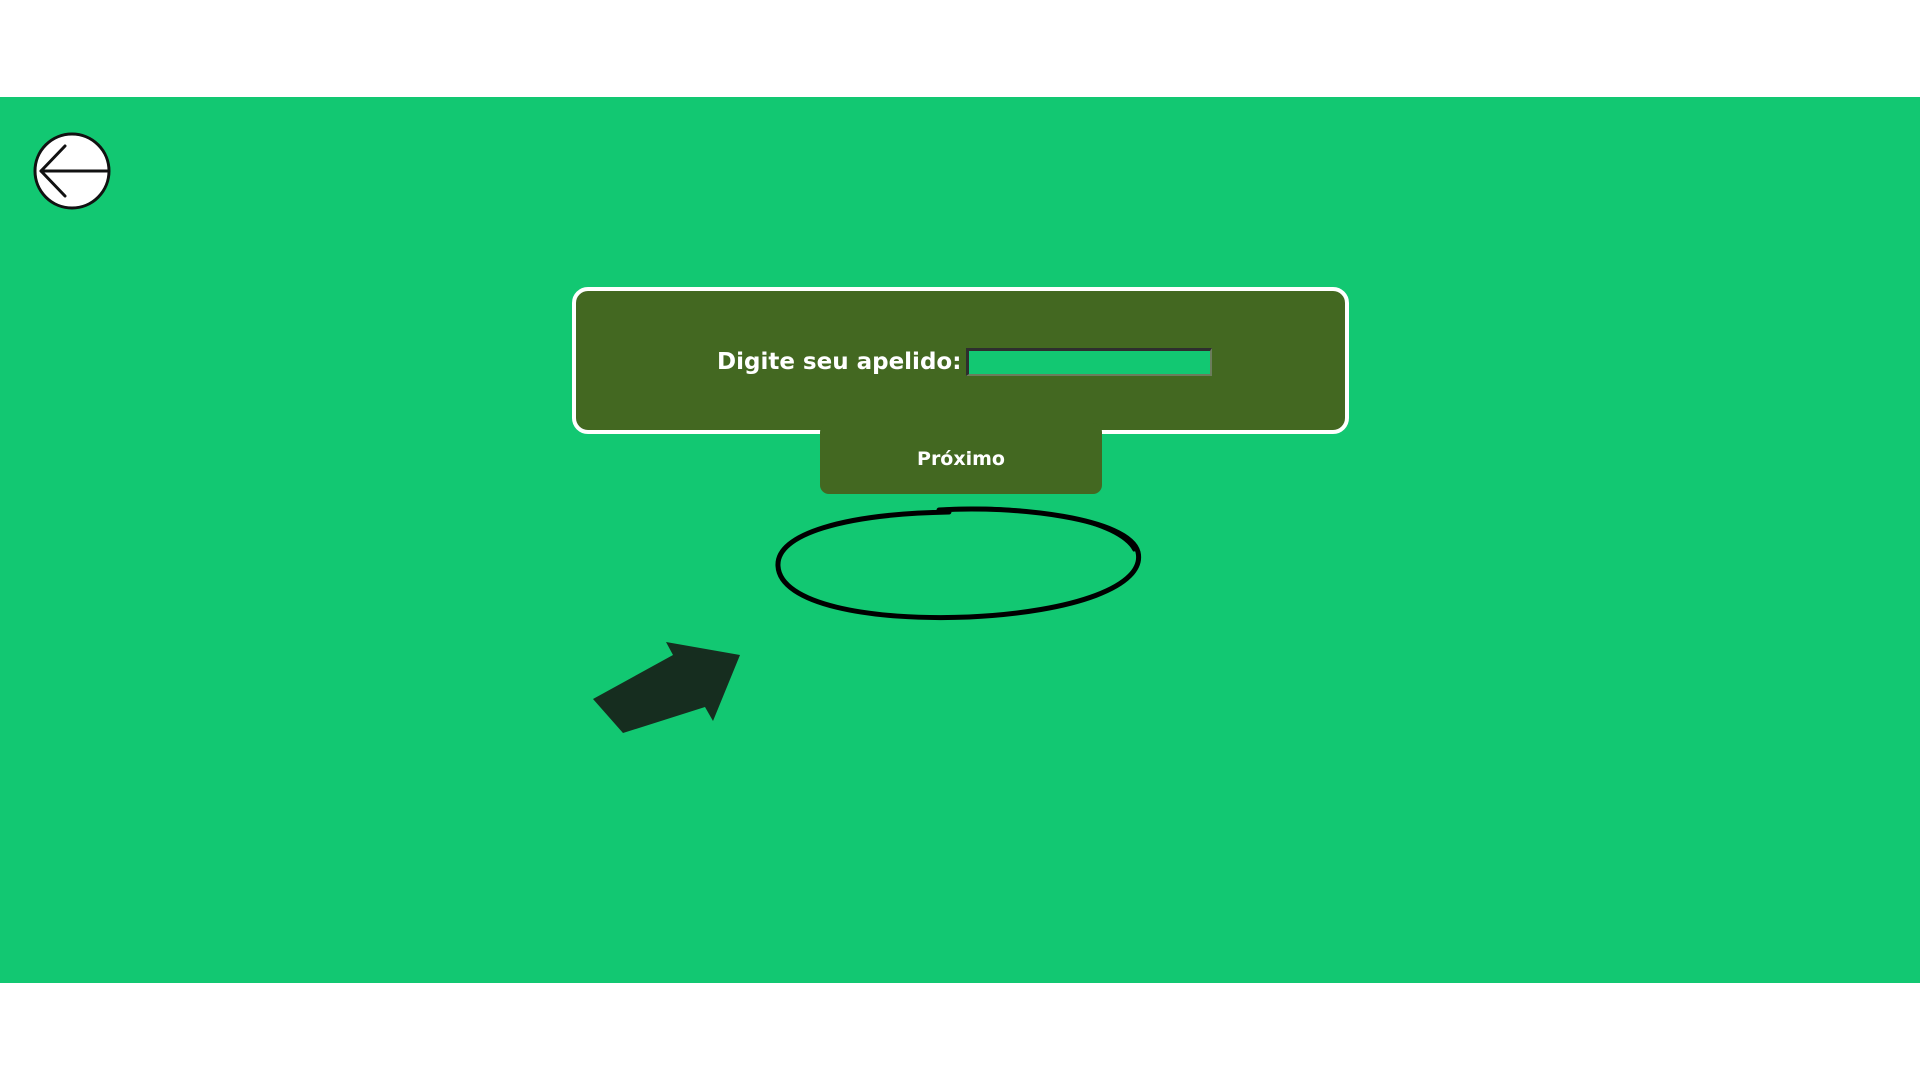  What do you see at coordinates (961, 458) in the screenshot?
I see `next-button: Próximo` at bounding box center [961, 458].